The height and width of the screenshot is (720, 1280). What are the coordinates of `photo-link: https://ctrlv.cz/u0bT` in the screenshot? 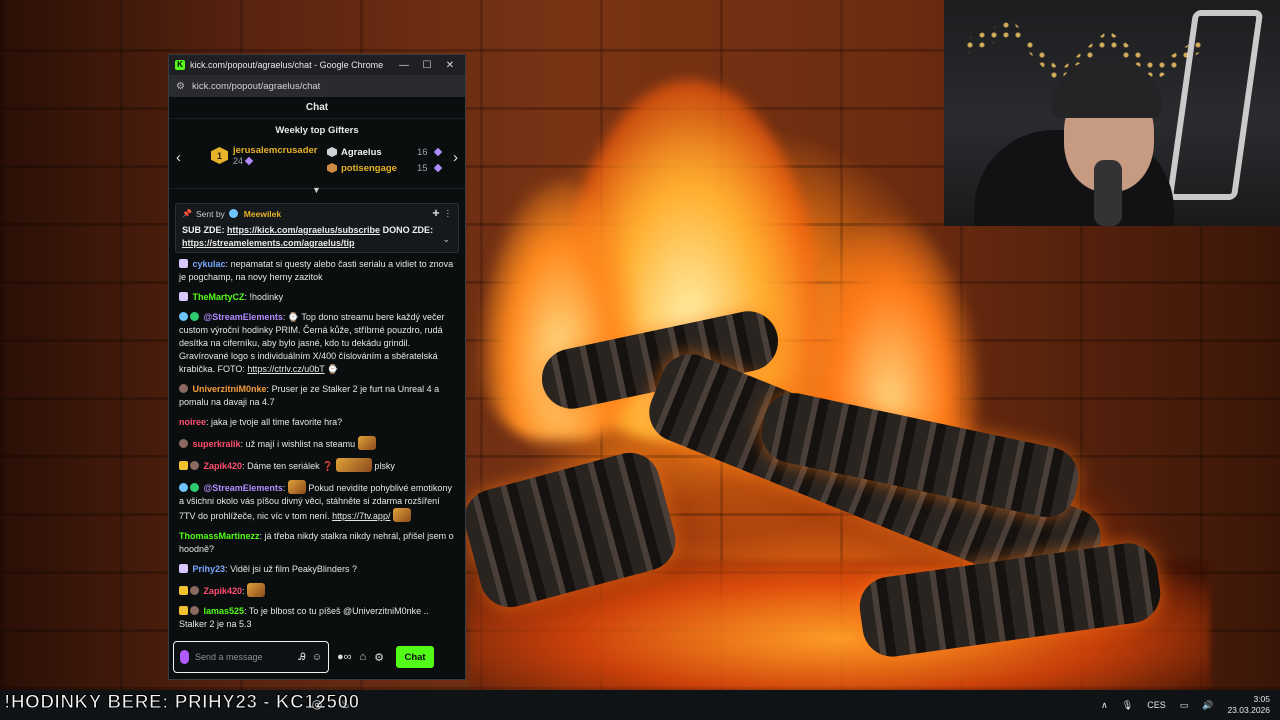 It's located at (285, 369).